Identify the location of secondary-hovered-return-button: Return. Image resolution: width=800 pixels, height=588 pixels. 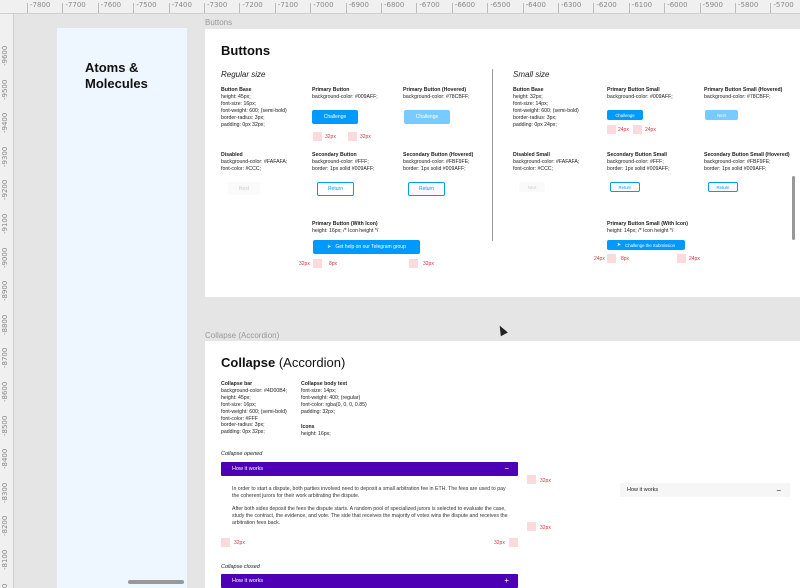
(426, 189).